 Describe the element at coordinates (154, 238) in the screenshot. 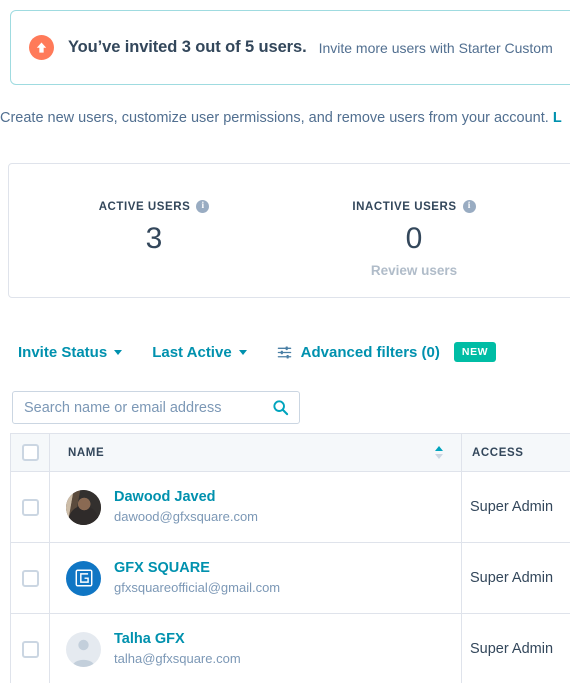

I see `active-users-value: 3` at that location.